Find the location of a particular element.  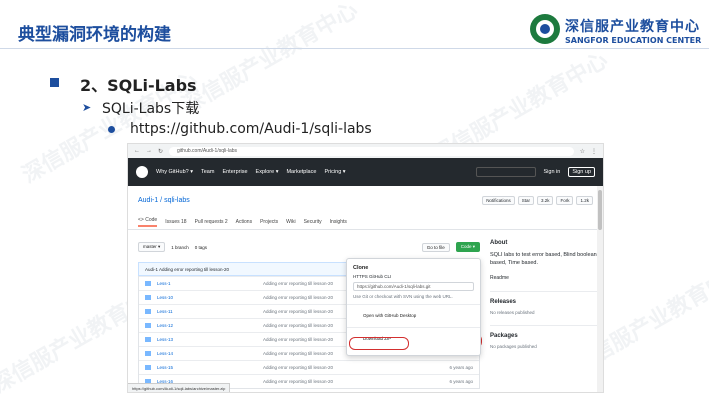

nav-pricing: Pricing ▾ is located at coordinates (334, 172).